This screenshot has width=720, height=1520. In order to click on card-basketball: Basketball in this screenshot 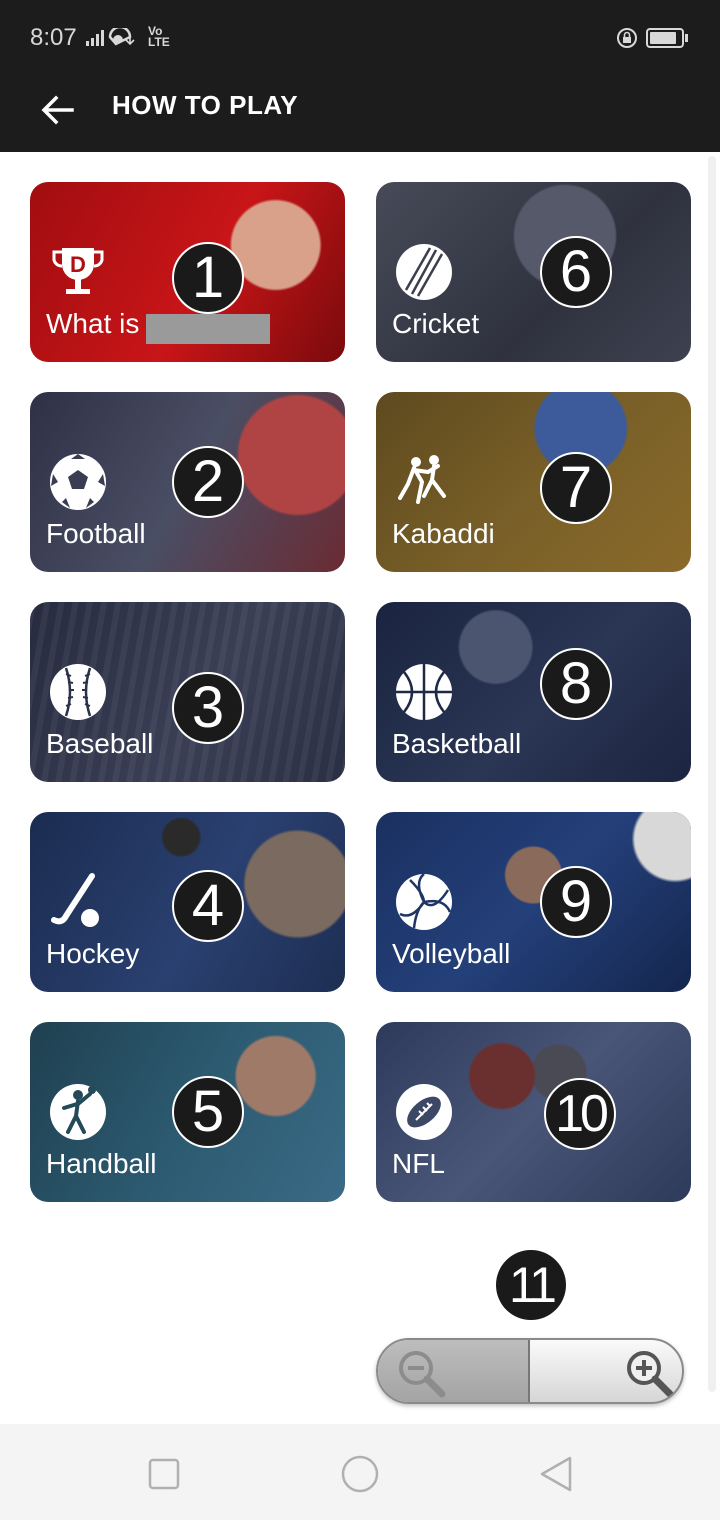, I will do `click(533, 692)`.